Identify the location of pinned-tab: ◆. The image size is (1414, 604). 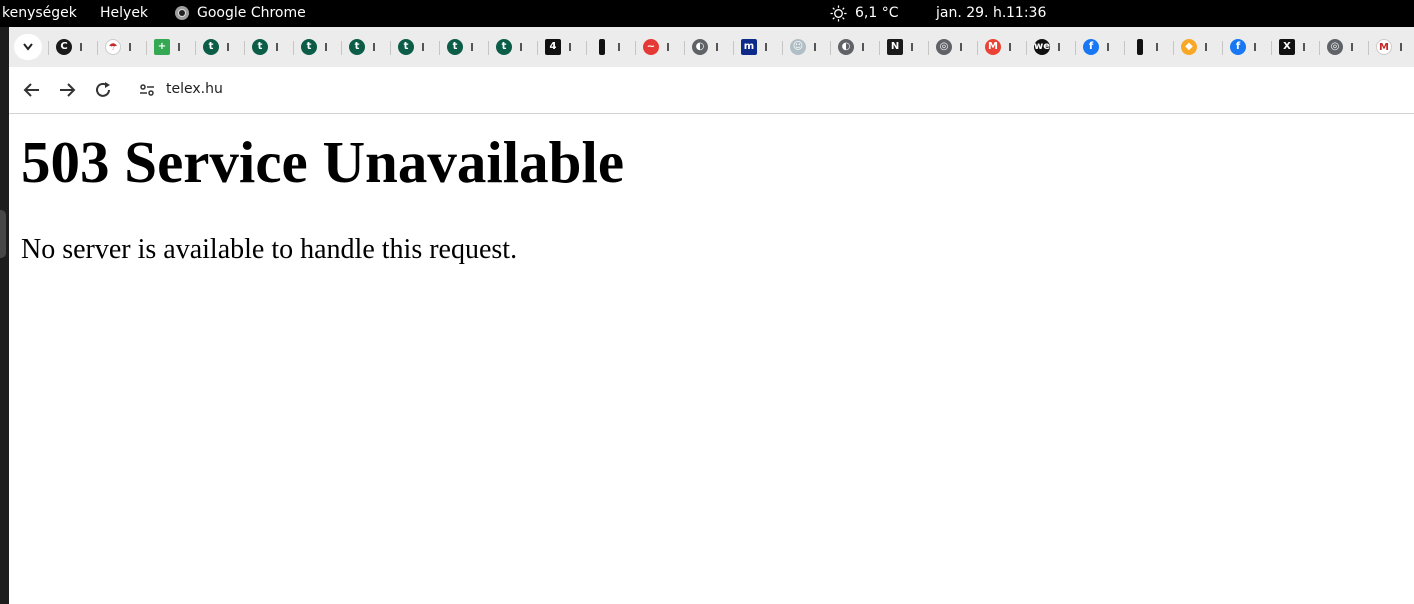
(1201, 47).